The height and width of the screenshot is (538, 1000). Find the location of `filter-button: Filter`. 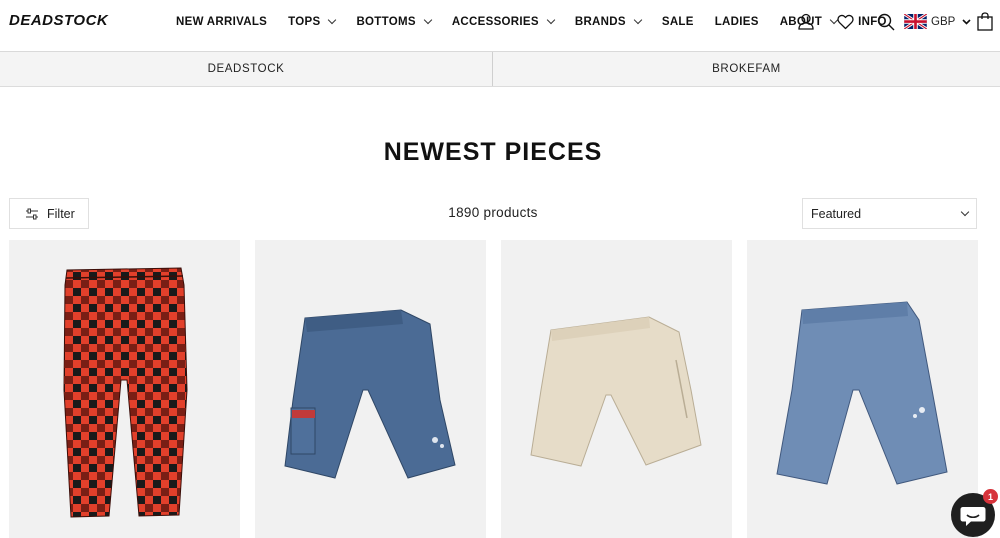

filter-button: Filter is located at coordinates (49, 213).